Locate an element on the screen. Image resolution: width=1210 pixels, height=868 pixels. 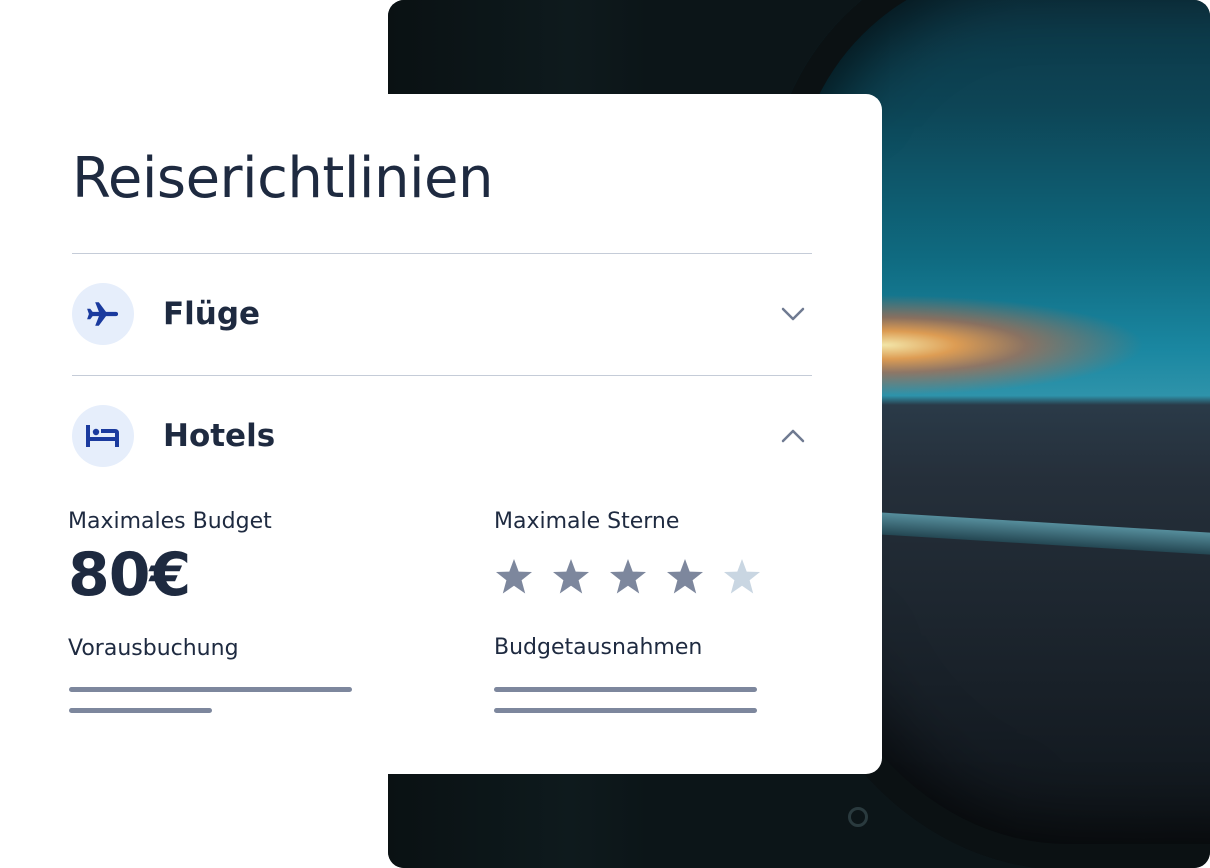
chevron-up-icon is located at coordinates (793, 436).